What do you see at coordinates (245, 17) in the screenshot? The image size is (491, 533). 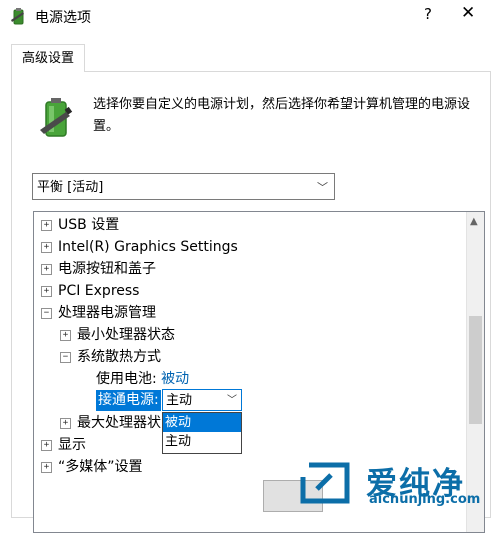 I see `title-bar: 电源选项 ? ✕` at bounding box center [245, 17].